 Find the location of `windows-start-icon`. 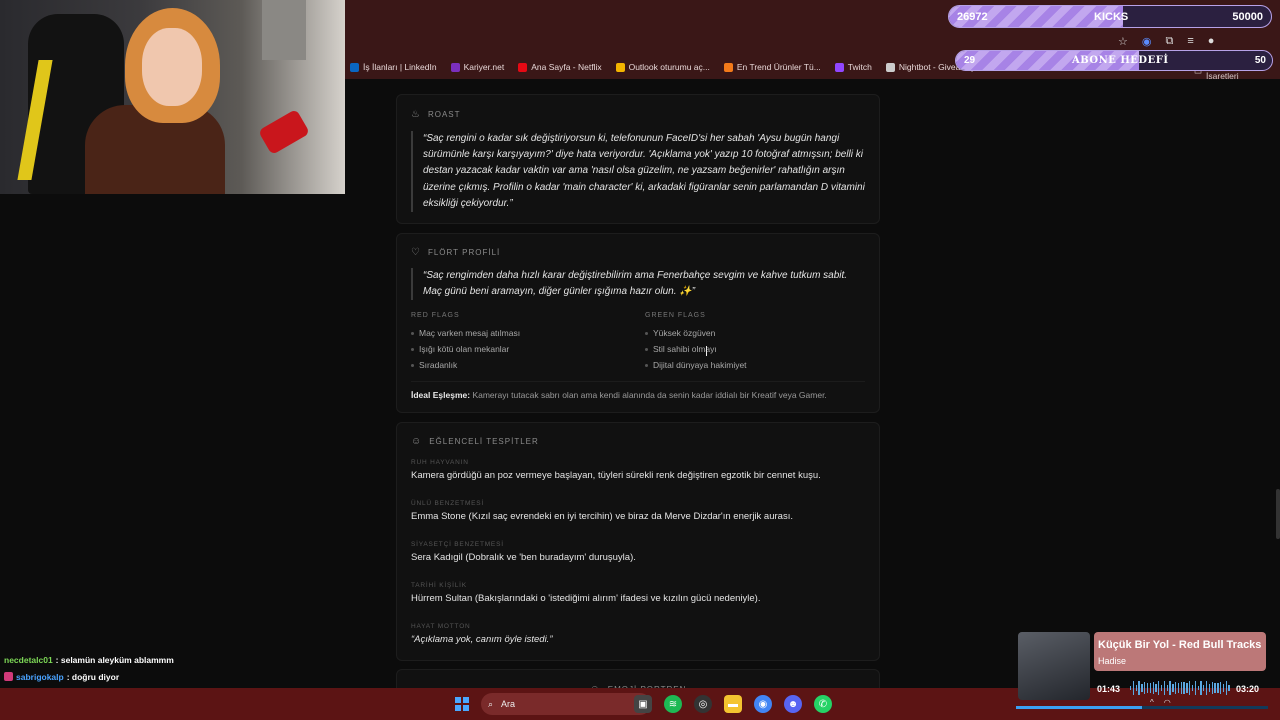

windows-start-icon is located at coordinates (462, 704).